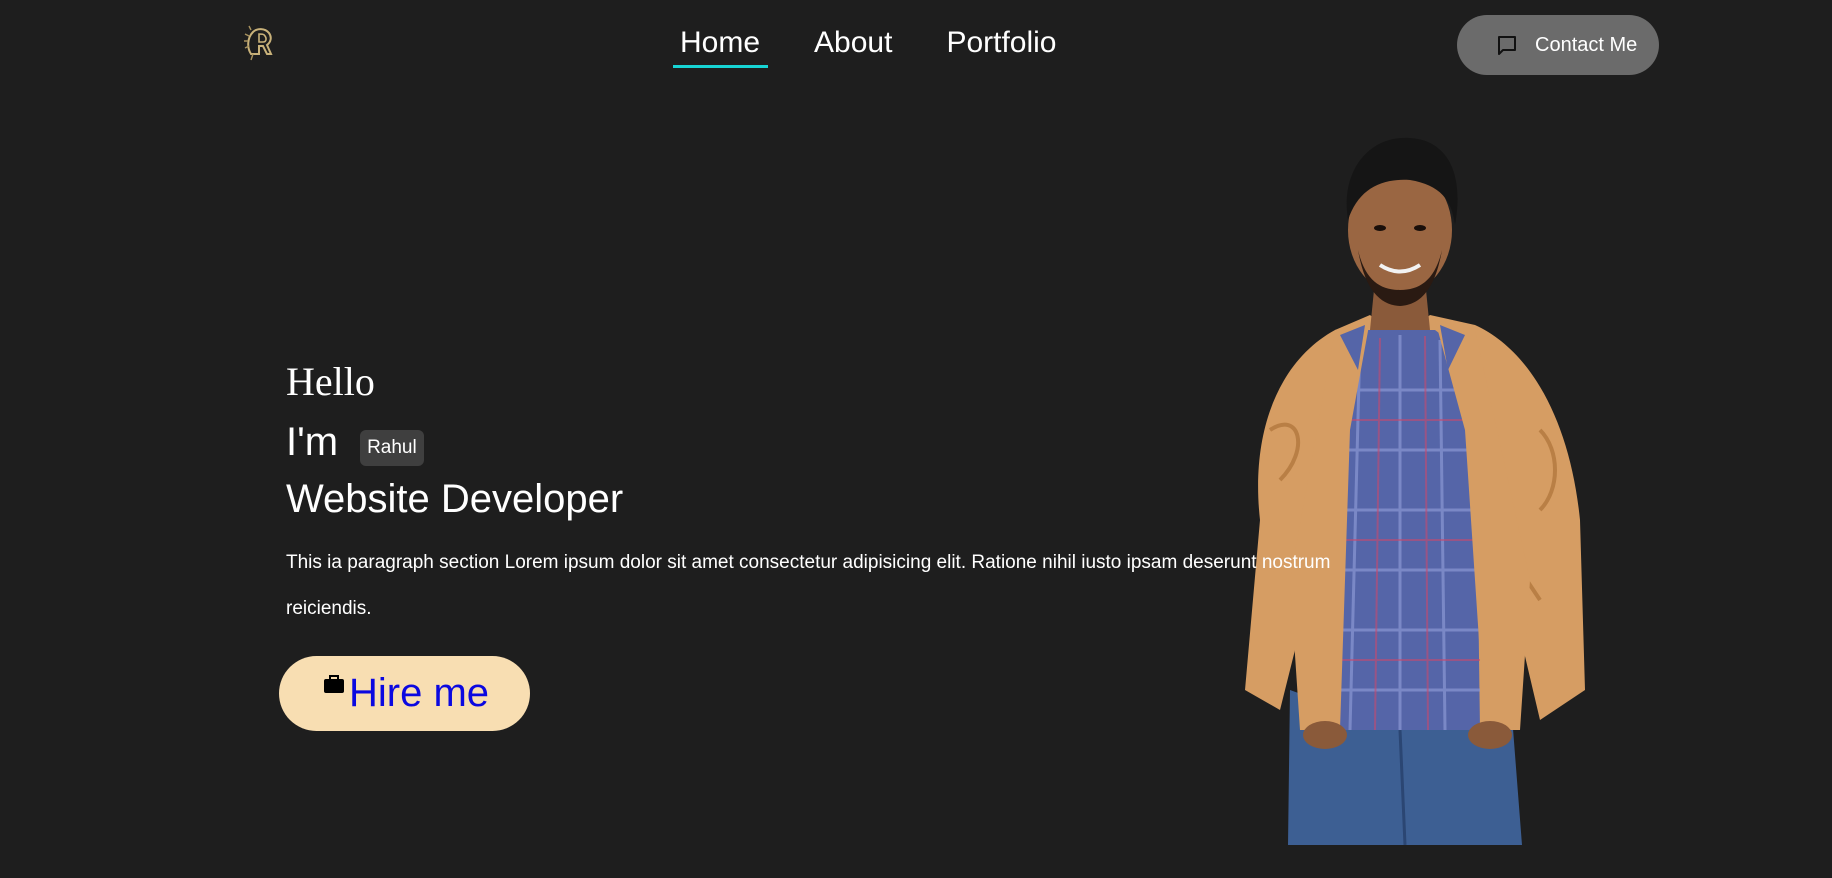 This screenshot has width=1832, height=878. What do you see at coordinates (334, 684) in the screenshot?
I see `briefcase-icon` at bounding box center [334, 684].